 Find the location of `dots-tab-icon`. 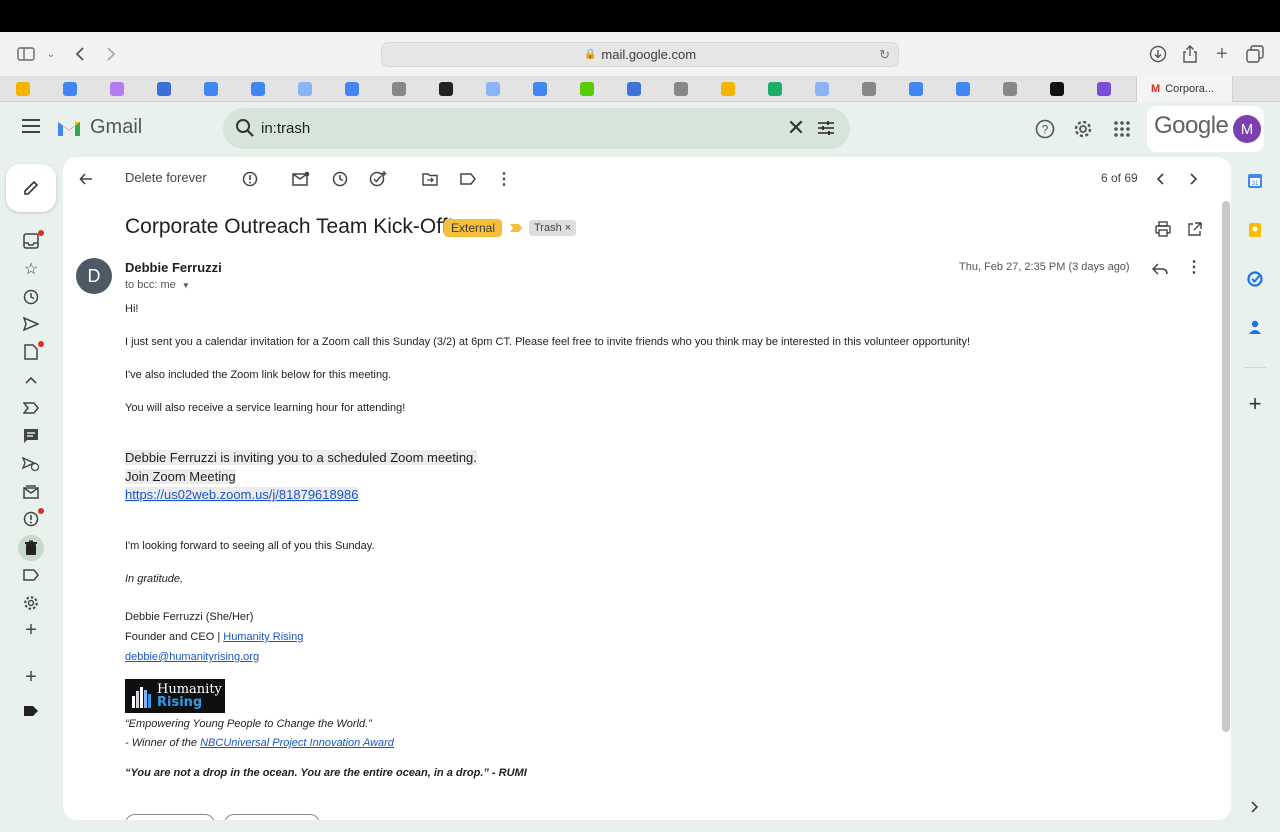

dots-tab-icon is located at coordinates (164, 89).